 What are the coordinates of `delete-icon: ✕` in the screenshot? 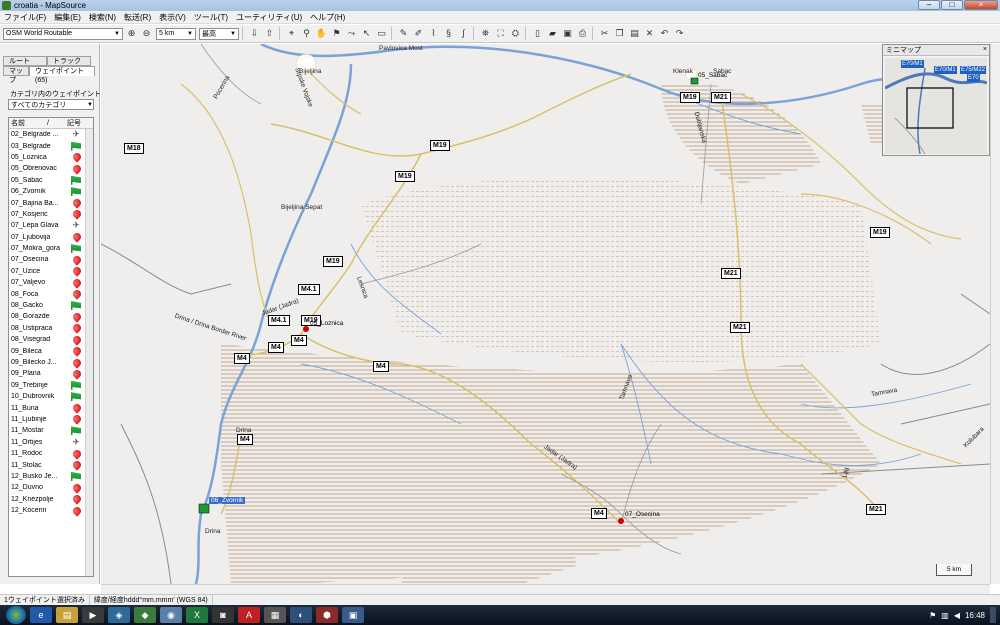 It's located at (649, 33).